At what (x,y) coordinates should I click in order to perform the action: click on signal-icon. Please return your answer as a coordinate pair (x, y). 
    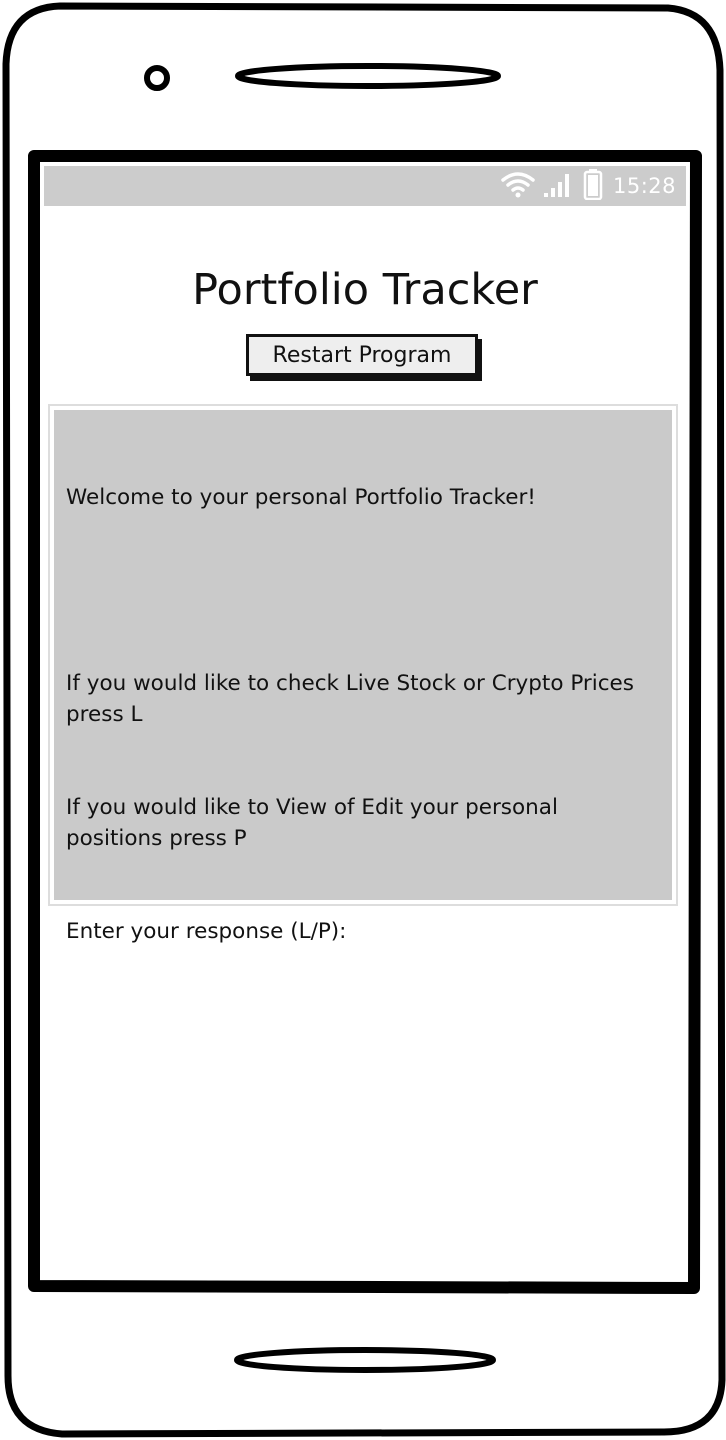
    Looking at the image, I should click on (559, 186).